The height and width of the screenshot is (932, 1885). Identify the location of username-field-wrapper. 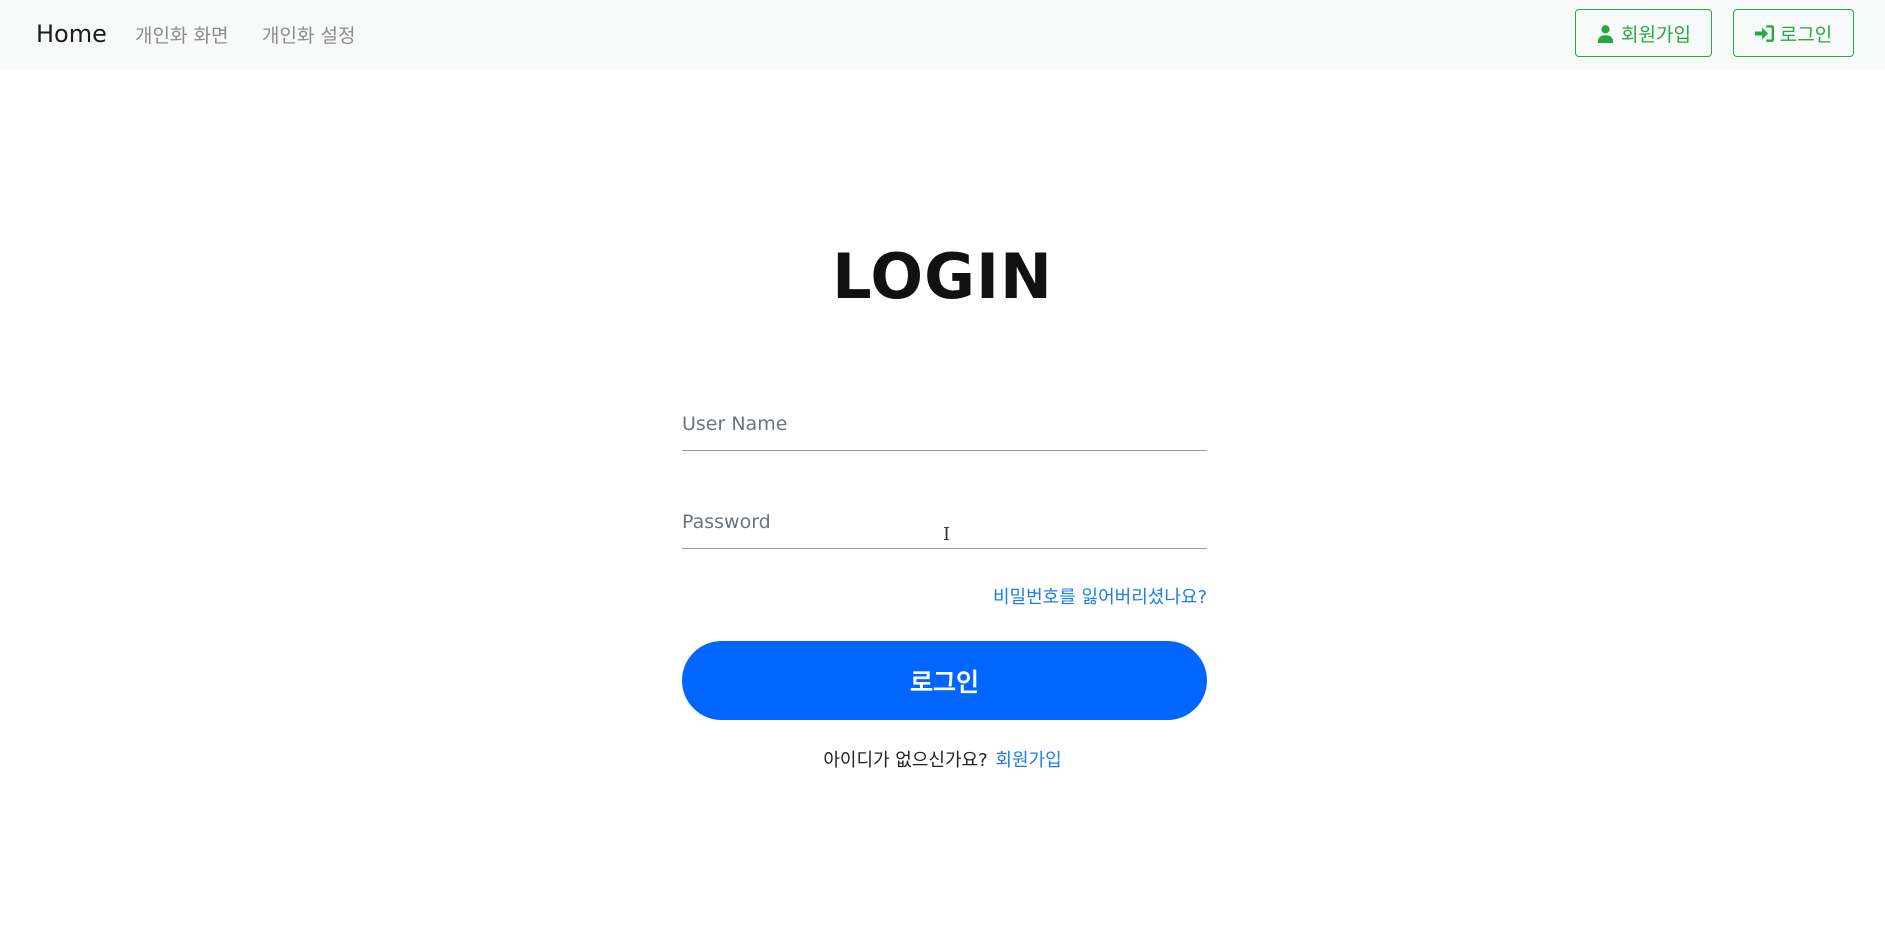
(944, 425).